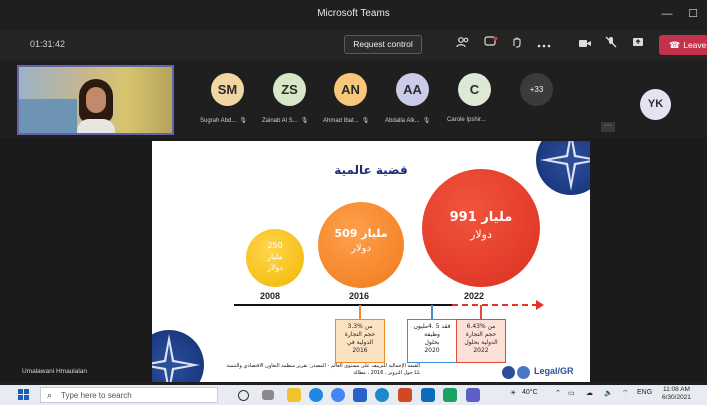  I want to click on participant-name: Abdalla Alk... 🎙, so click(408, 121).